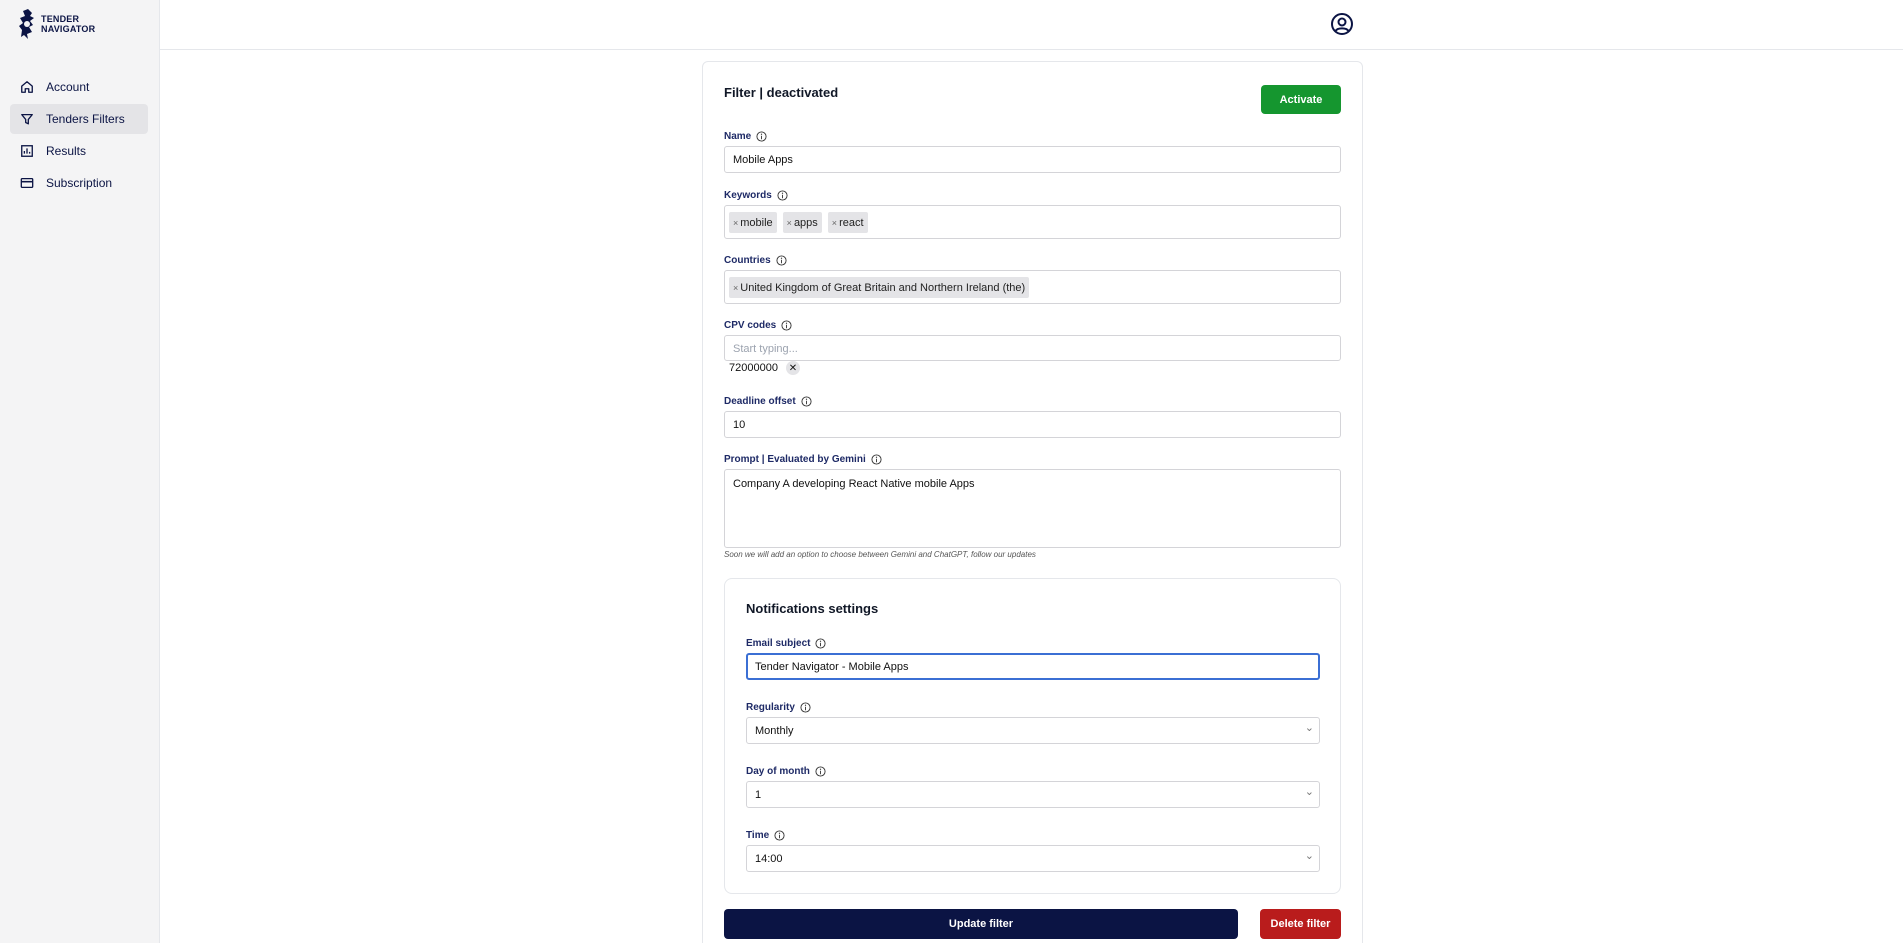 This screenshot has width=1903, height=943. Describe the element at coordinates (778, 771) in the screenshot. I see `day-of-month-label-text: Day of month` at that location.